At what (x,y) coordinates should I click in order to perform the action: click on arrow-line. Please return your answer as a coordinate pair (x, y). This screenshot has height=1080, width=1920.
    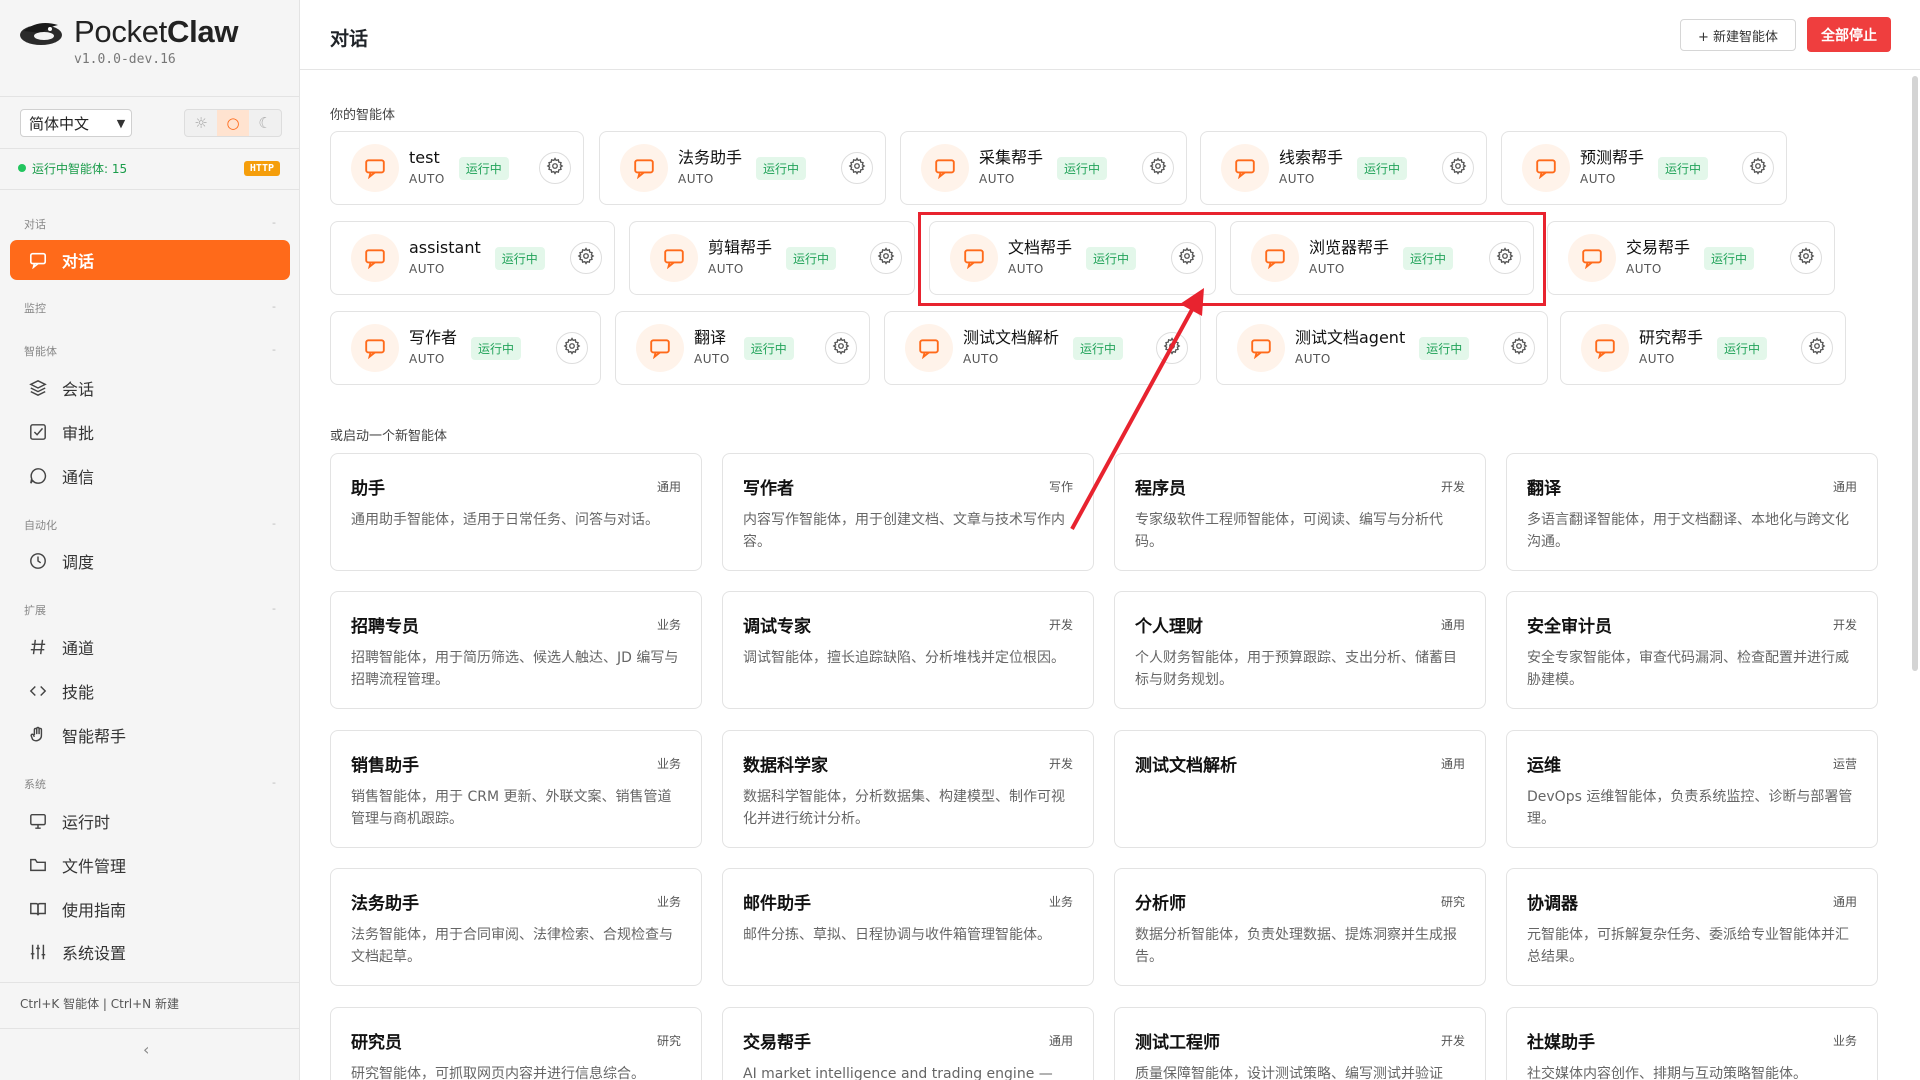
    Looking at the image, I should click on (1133, 417).